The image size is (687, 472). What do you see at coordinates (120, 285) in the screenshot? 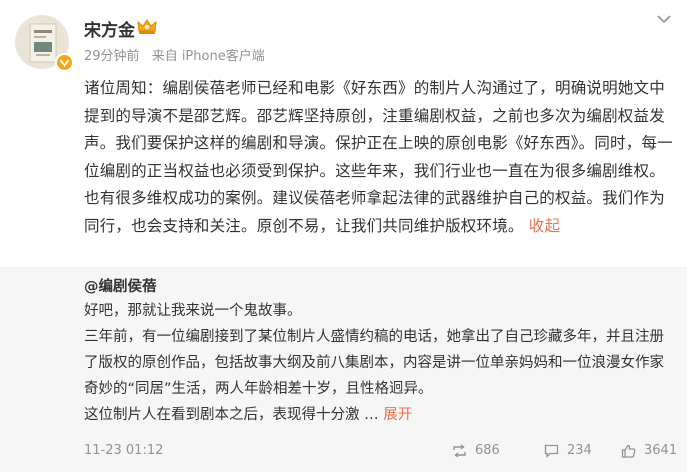
I see `repost-author: @编剧侯蓓` at bounding box center [120, 285].